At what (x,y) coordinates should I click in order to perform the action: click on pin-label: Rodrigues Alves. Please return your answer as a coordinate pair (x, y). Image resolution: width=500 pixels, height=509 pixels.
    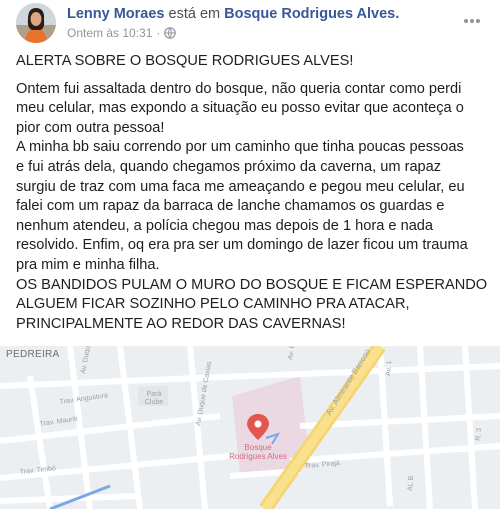
    Looking at the image, I should click on (258, 456).